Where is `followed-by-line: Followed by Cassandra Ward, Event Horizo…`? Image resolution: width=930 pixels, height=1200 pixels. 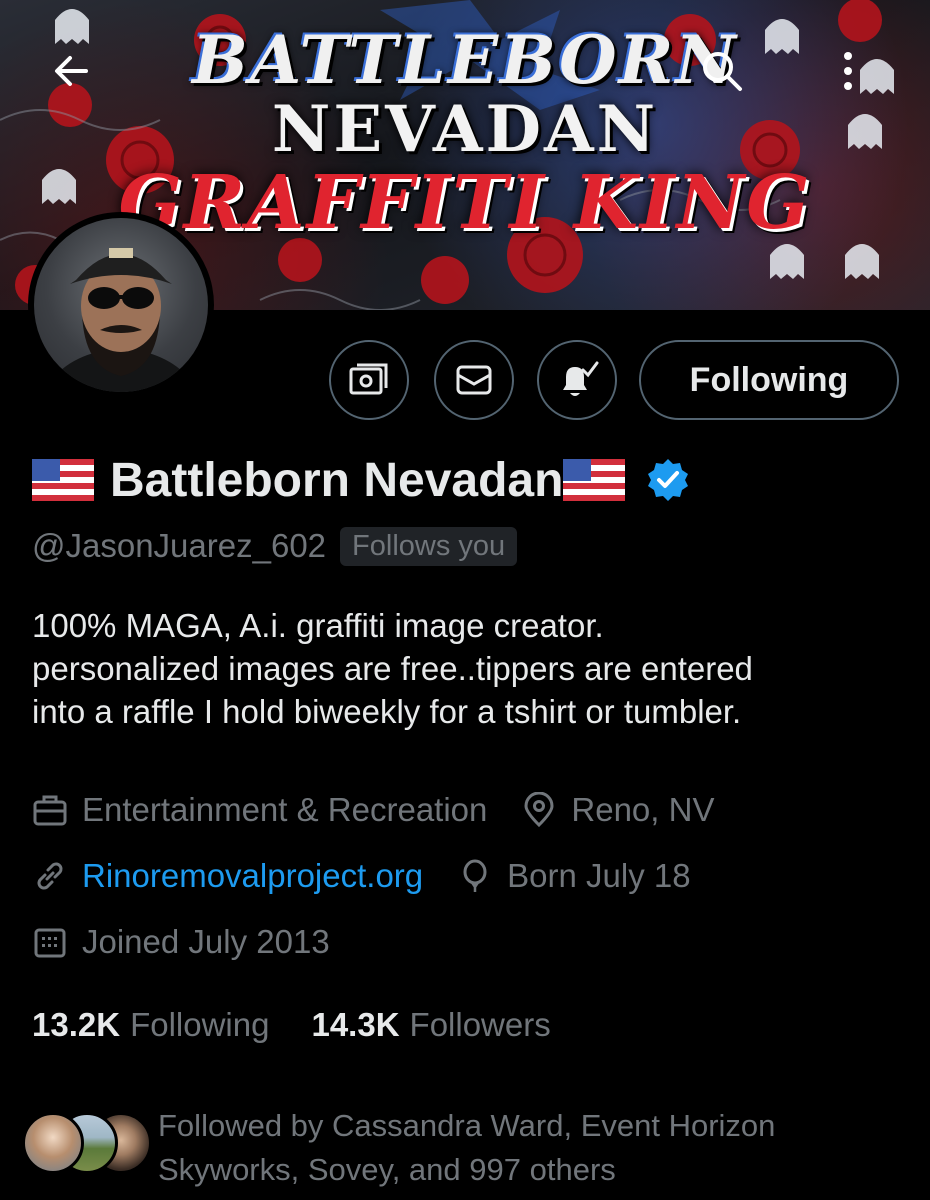
followed-by-line: Followed by Cassandra Ward, Event Horizo… is located at coordinates (467, 1125).